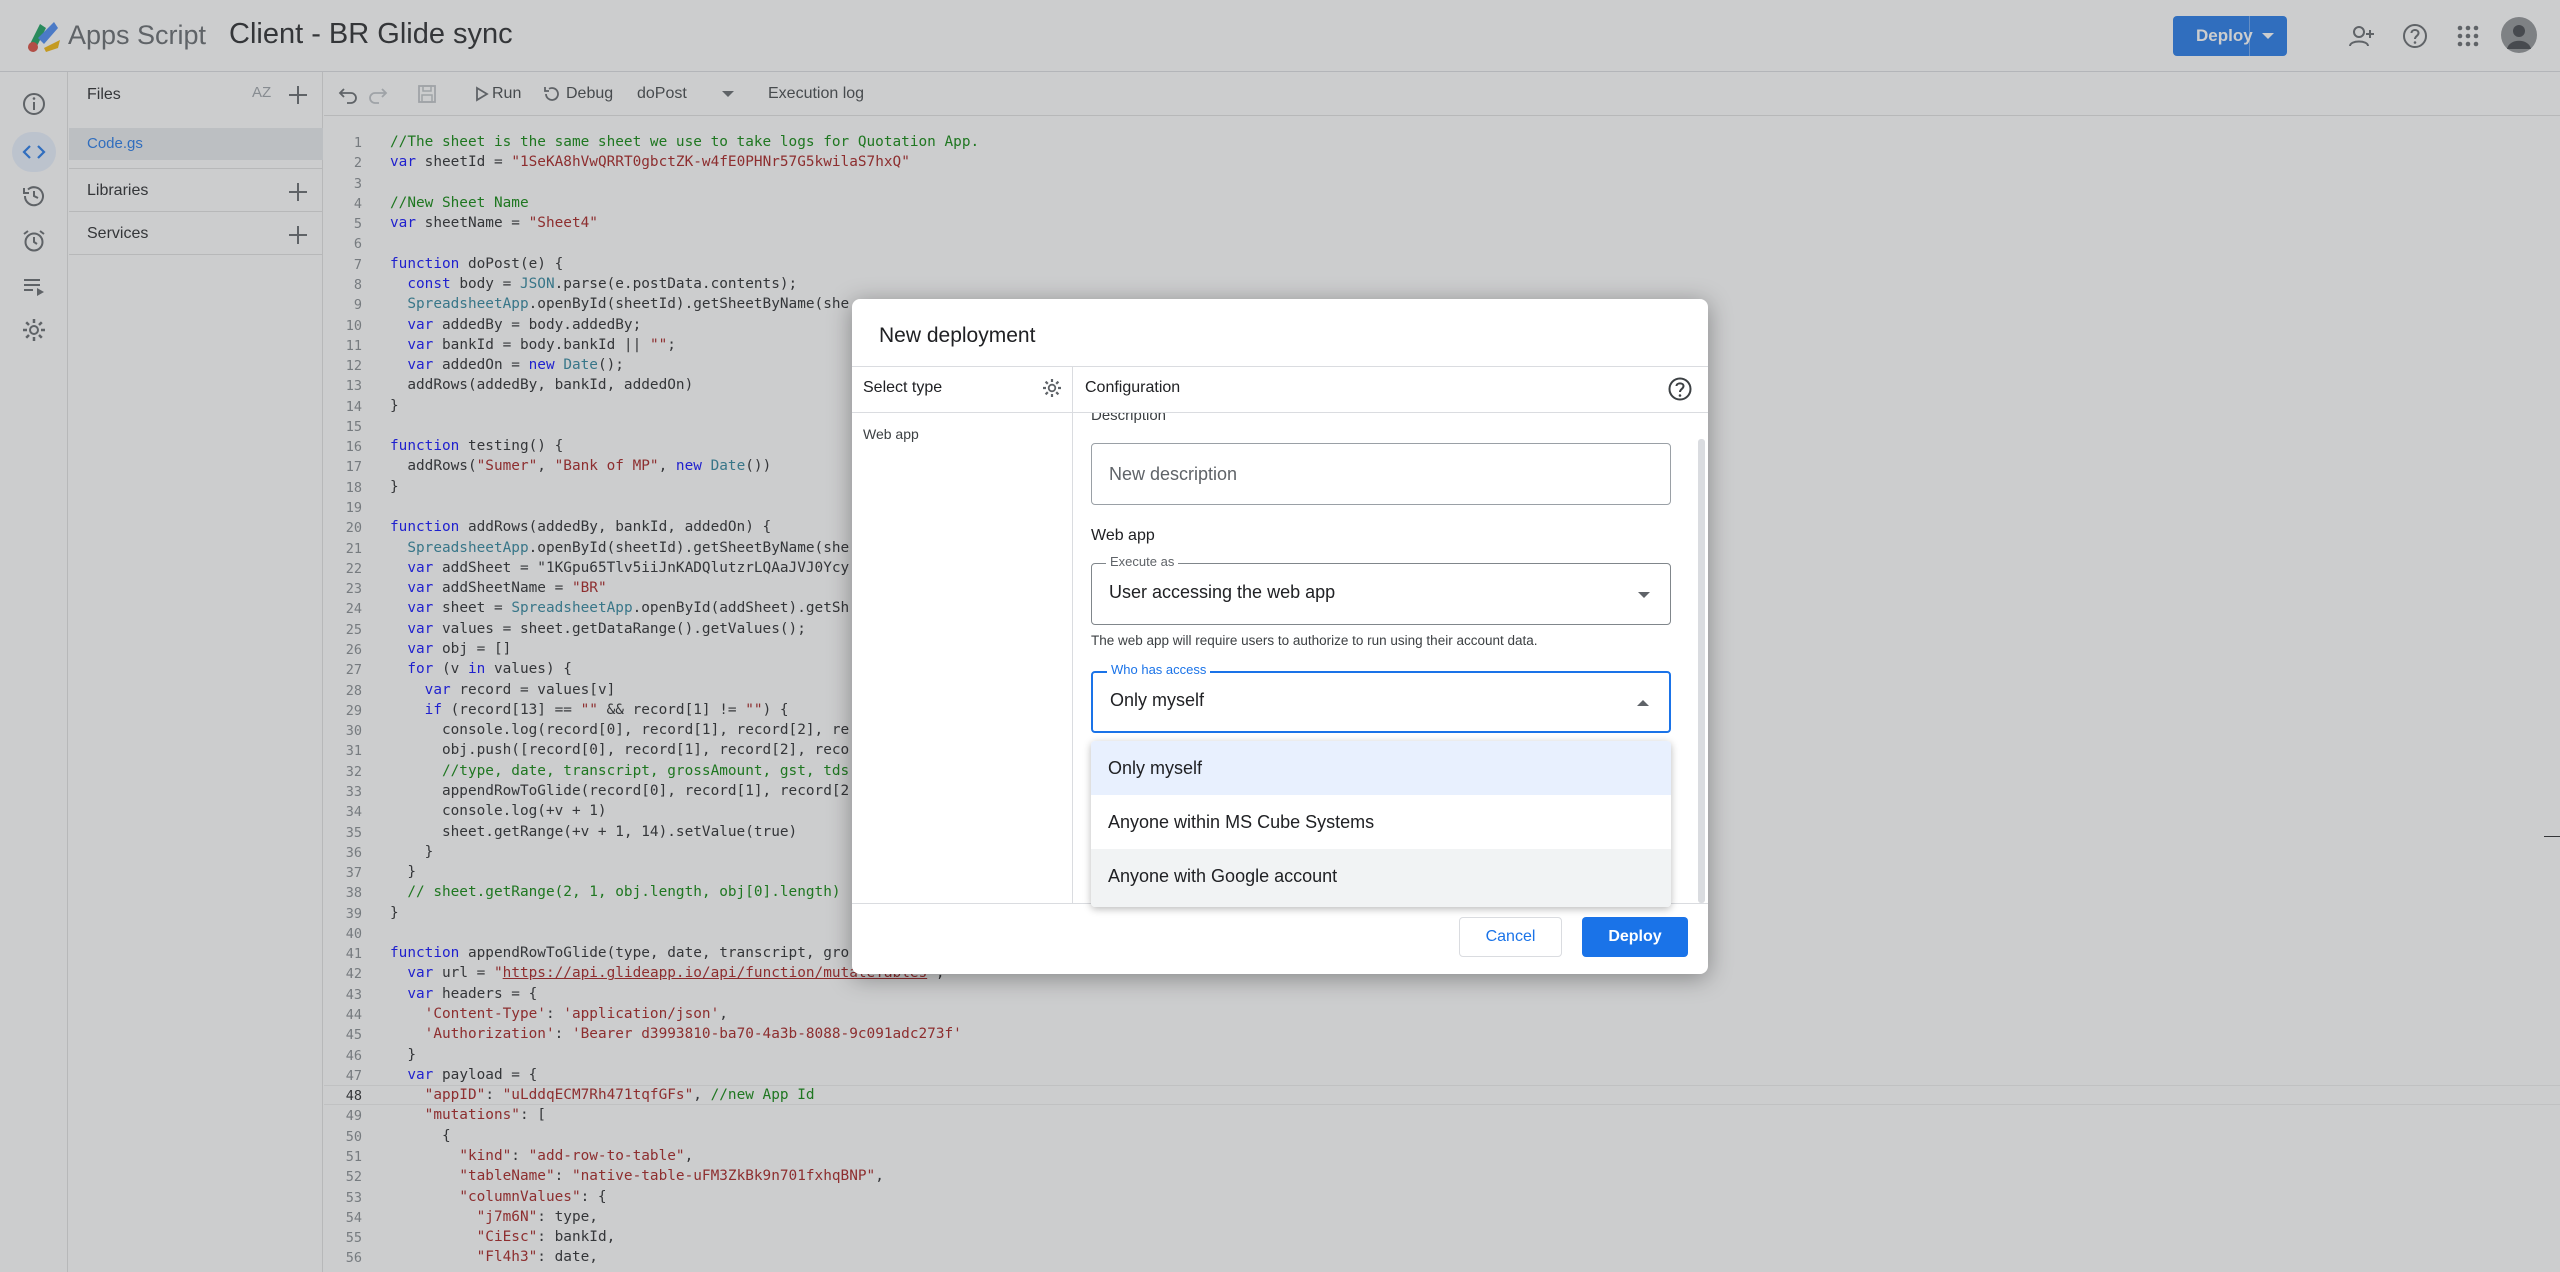 The height and width of the screenshot is (1272, 2560). Describe the element at coordinates (1644, 595) in the screenshot. I see `execute-as-caret-icon` at that location.